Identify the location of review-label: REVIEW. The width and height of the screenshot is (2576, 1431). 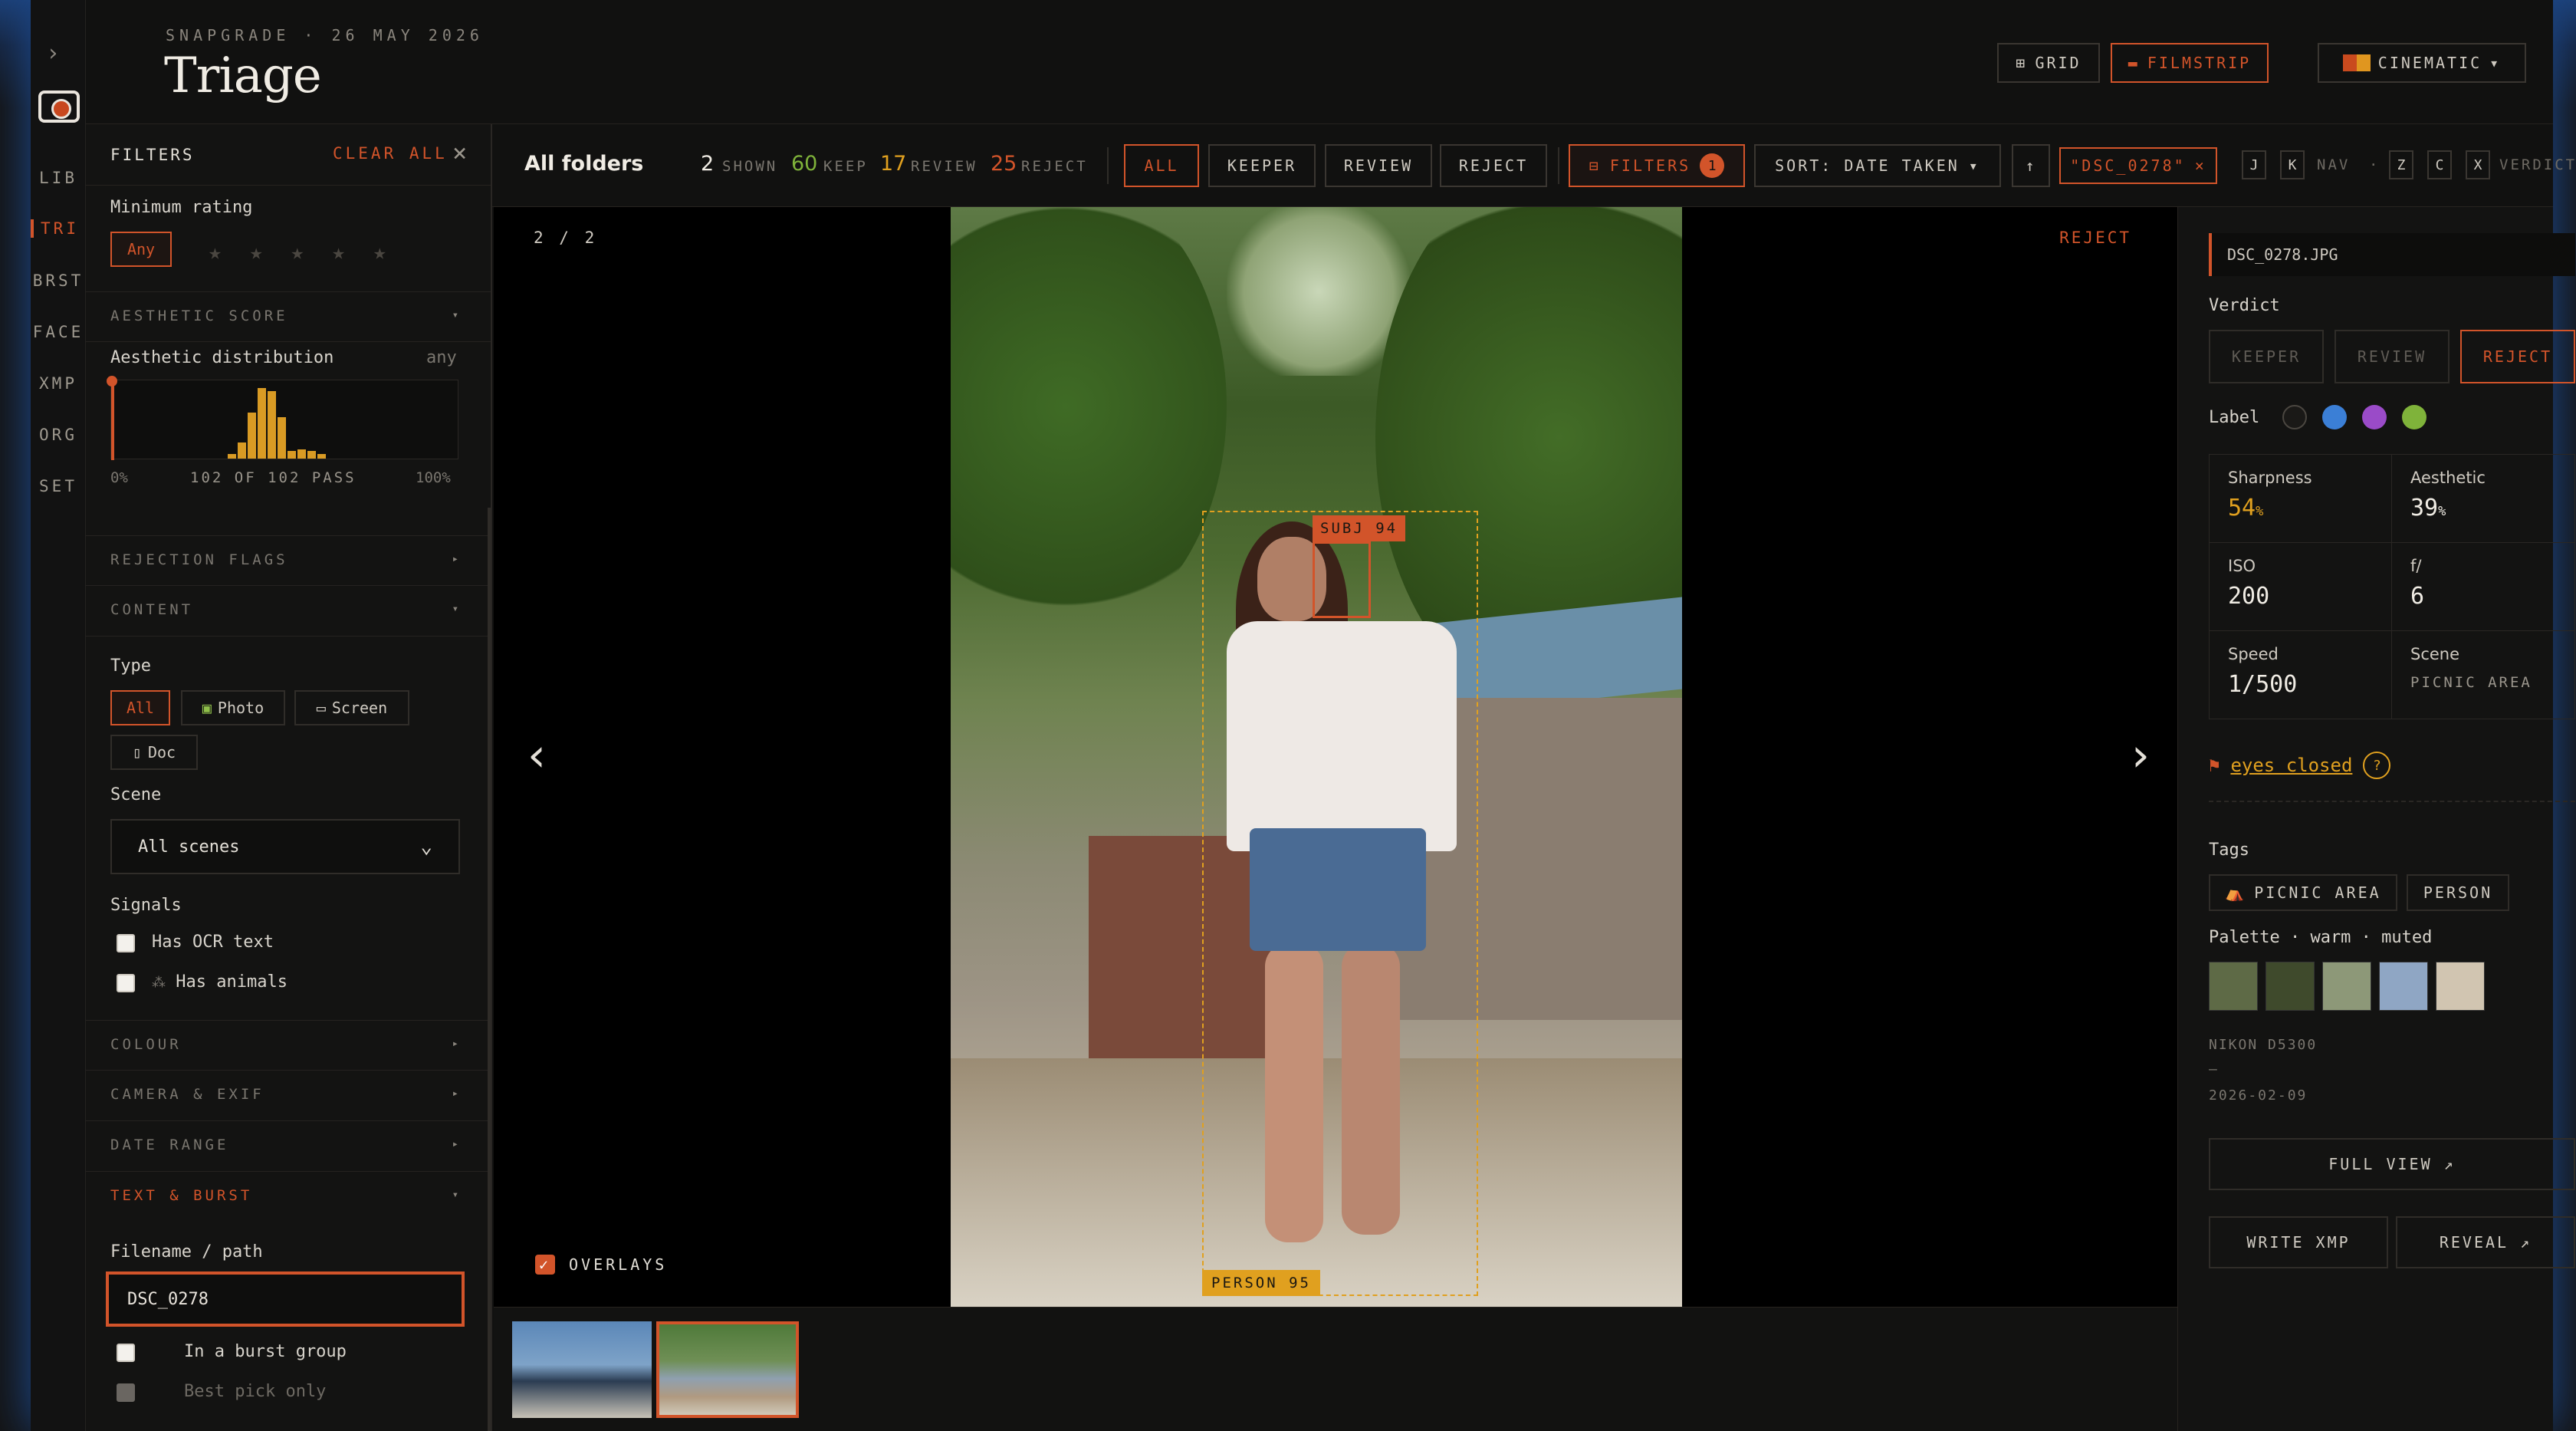
(945, 166).